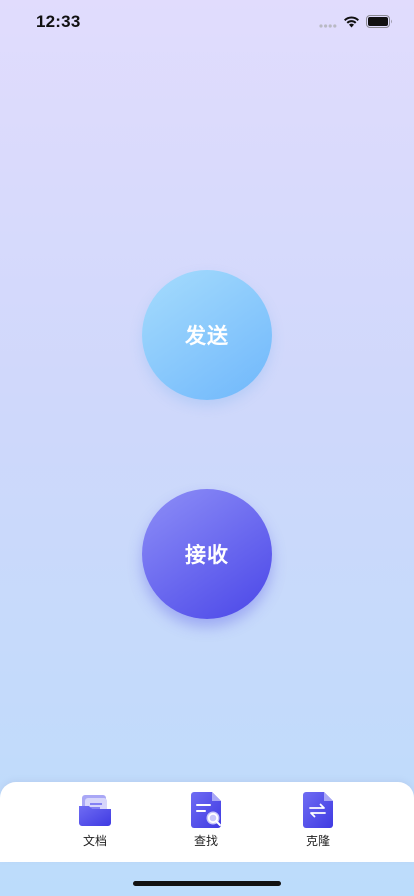 The height and width of the screenshot is (896, 414). Describe the element at coordinates (205, 841) in the screenshot. I see `tab-find-label: 查找` at that location.